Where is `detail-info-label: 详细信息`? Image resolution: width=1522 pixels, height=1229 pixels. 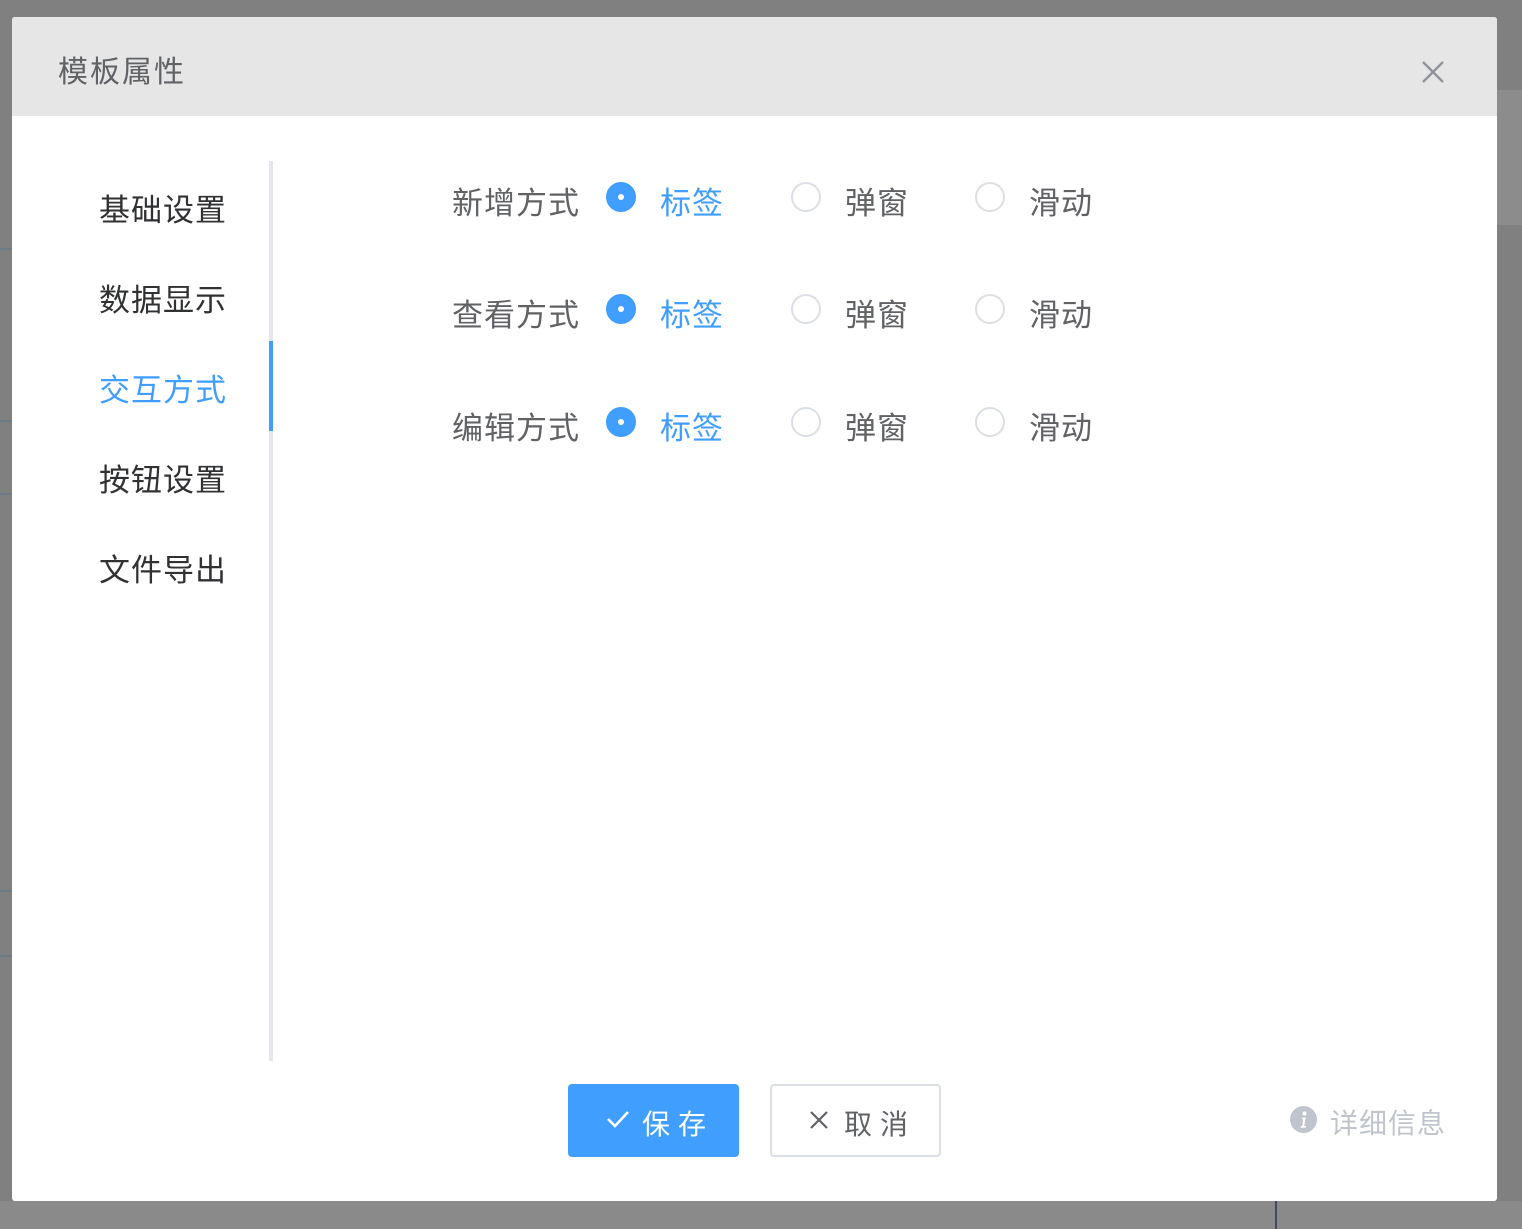 detail-info-label: 详细信息 is located at coordinates (1388, 1123).